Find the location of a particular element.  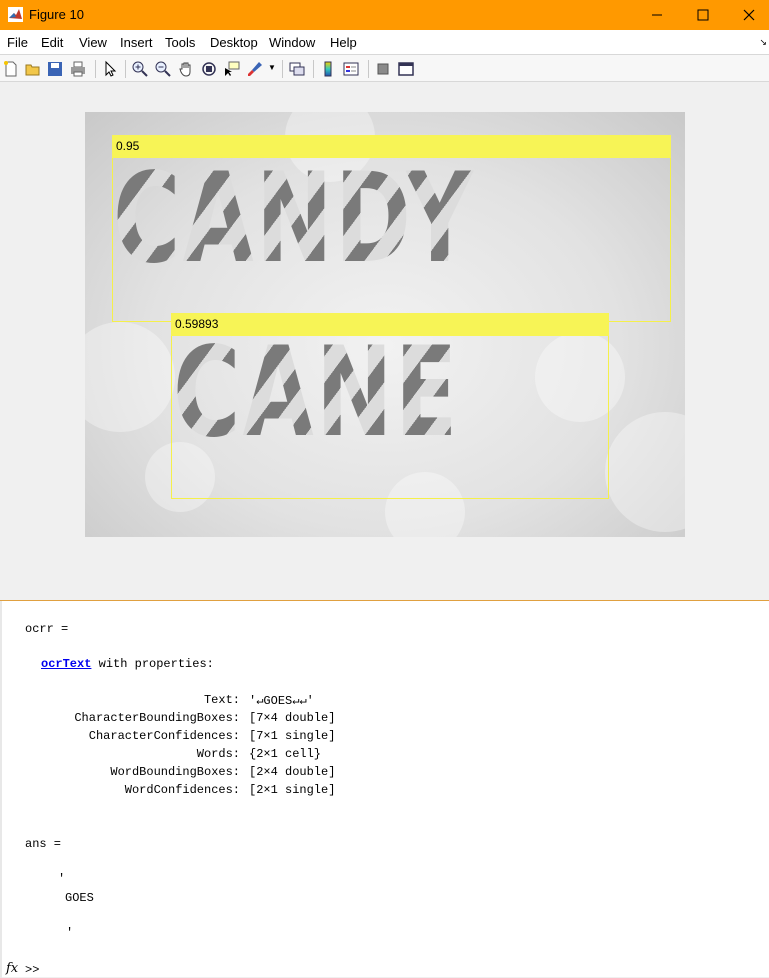

maximize-icon is located at coordinates (703, 15).